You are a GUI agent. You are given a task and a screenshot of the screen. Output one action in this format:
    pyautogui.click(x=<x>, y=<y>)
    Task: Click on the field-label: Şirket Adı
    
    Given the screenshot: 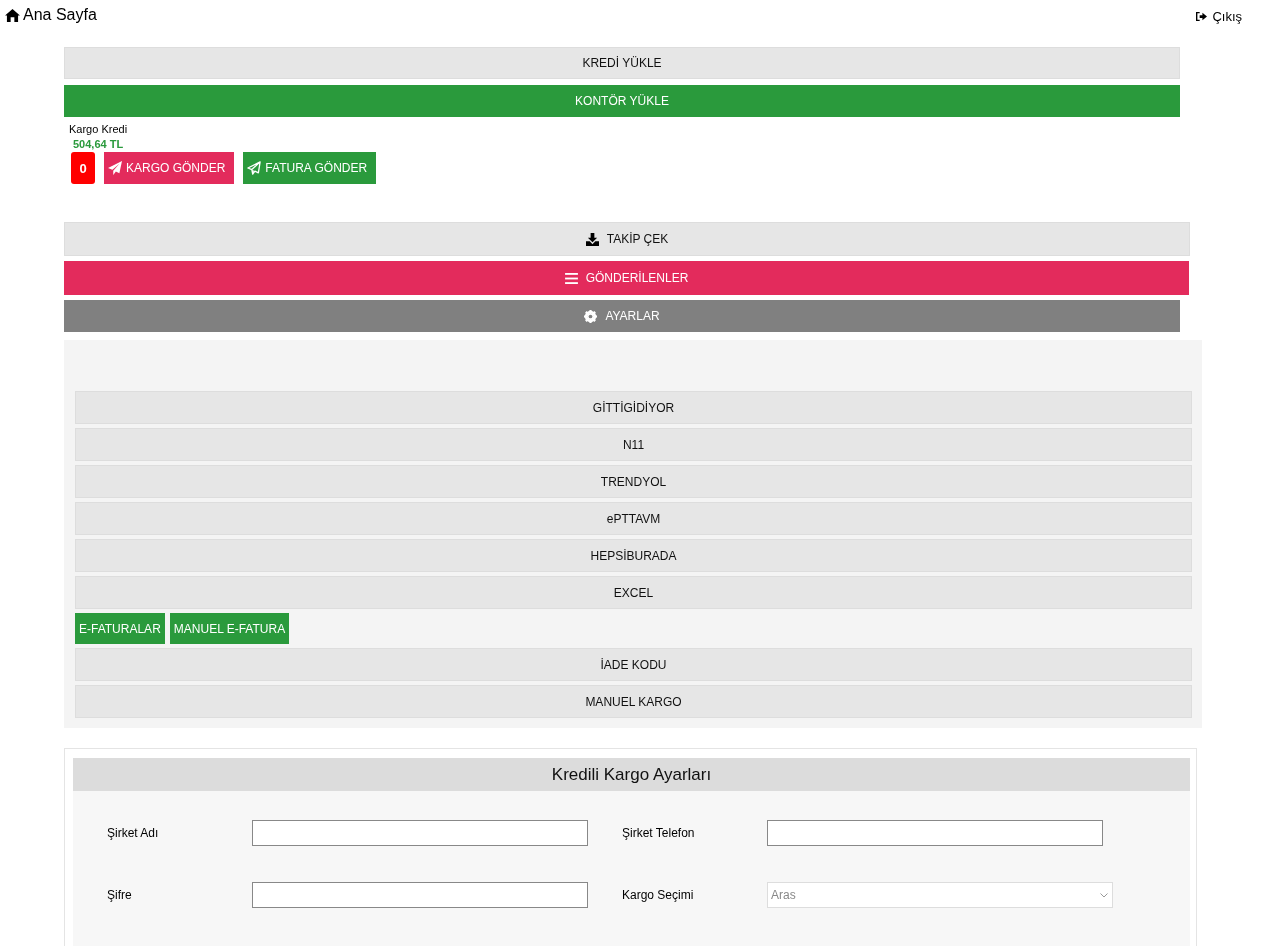 What is the action you would take?
    pyautogui.click(x=133, y=833)
    